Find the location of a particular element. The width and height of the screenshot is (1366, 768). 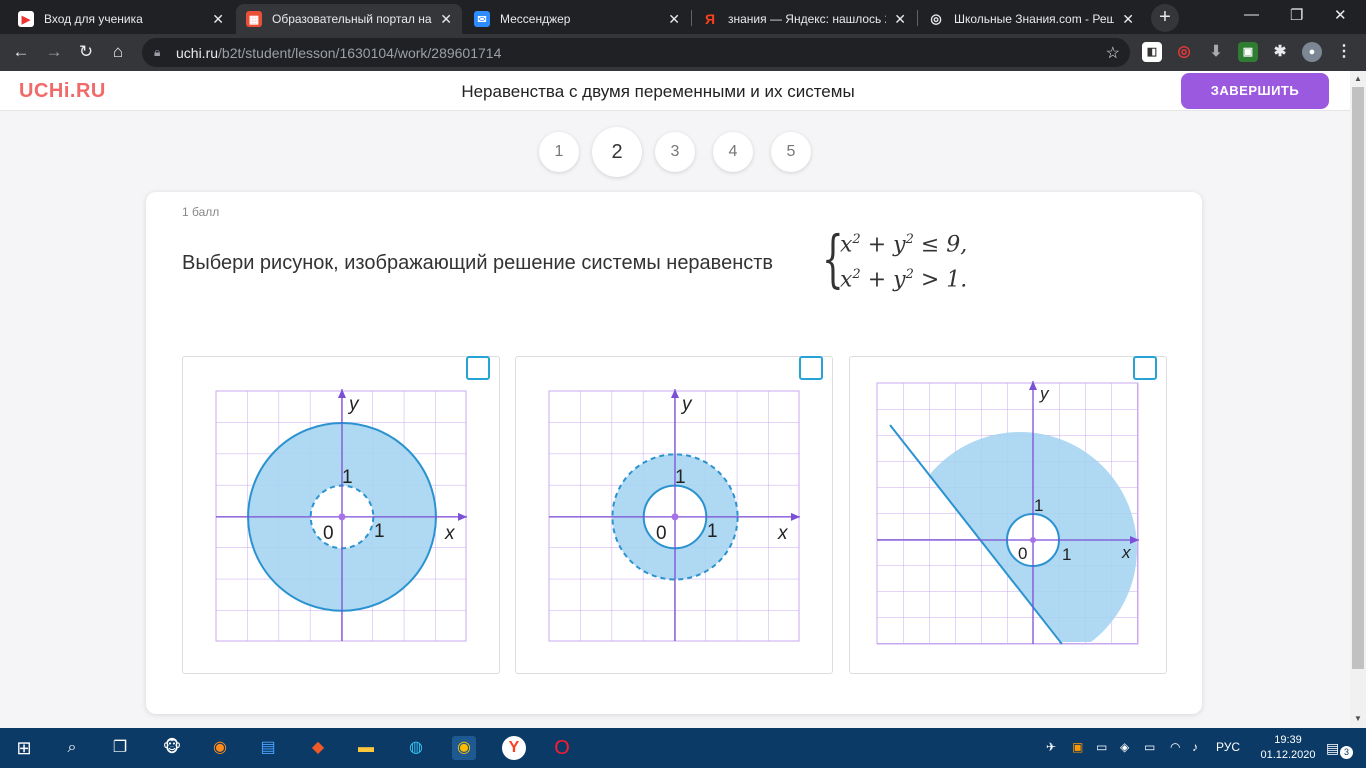

yandex-icon: Я is located at coordinates (710, 19).